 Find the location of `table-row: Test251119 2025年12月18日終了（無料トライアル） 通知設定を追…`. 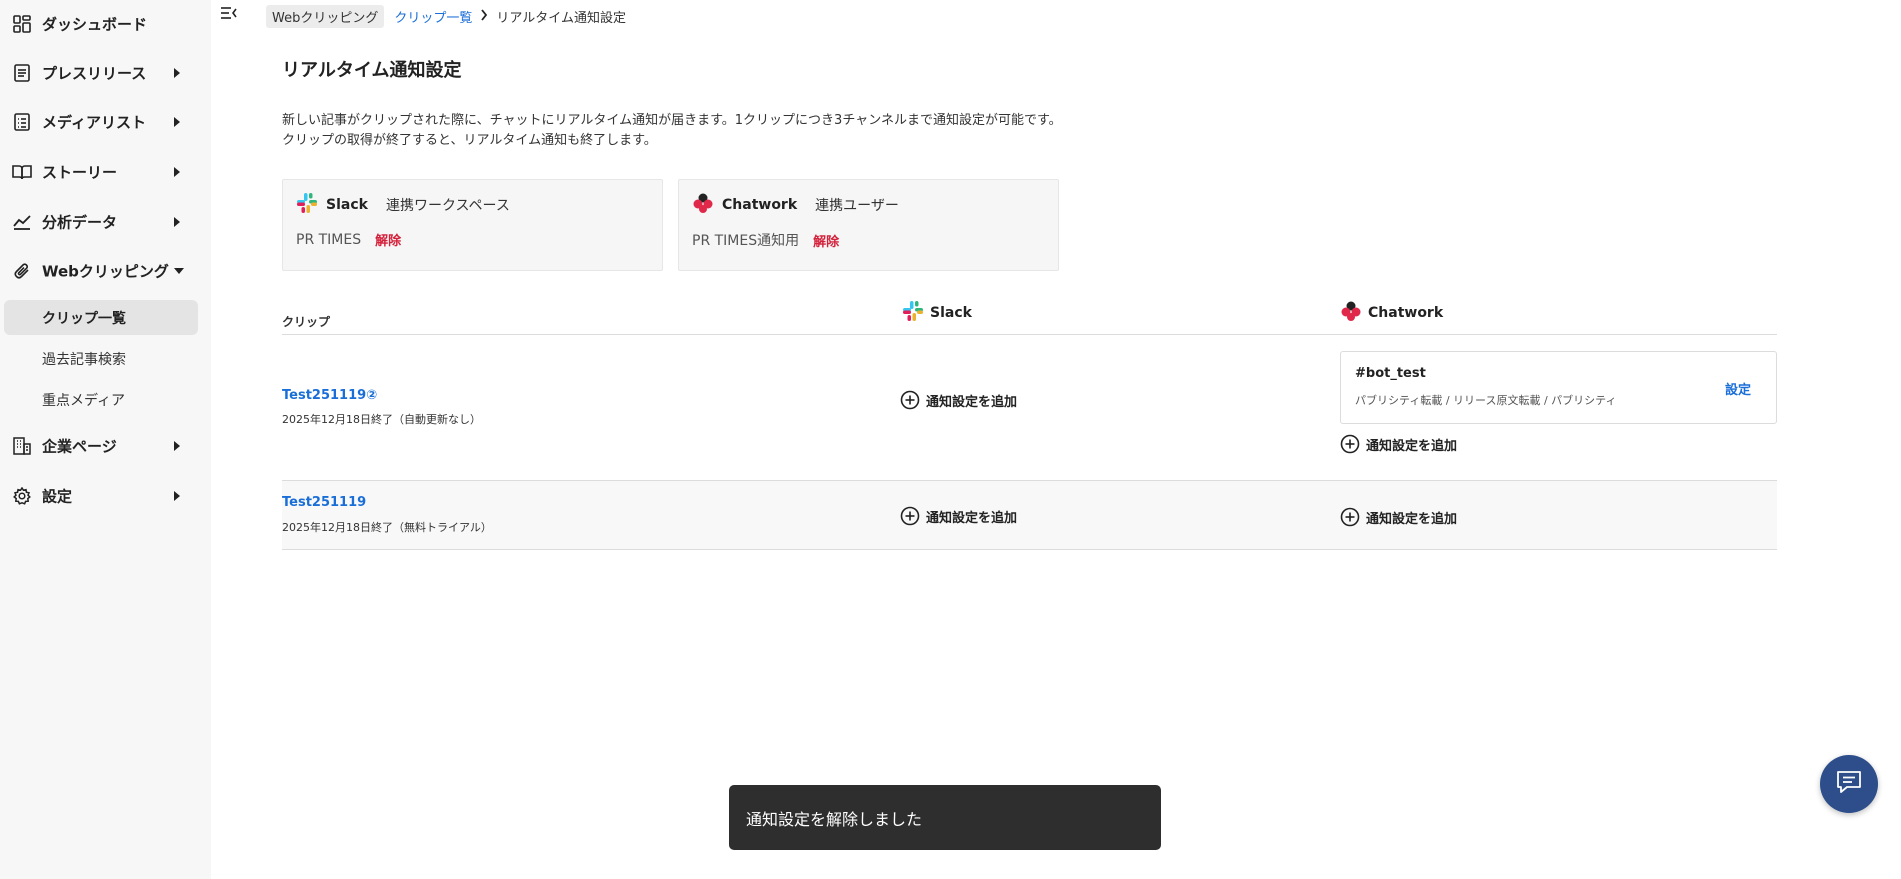

table-row: Test251119 2025年12月18日終了（無料トライアル） 通知設定を追… is located at coordinates (1029, 515).